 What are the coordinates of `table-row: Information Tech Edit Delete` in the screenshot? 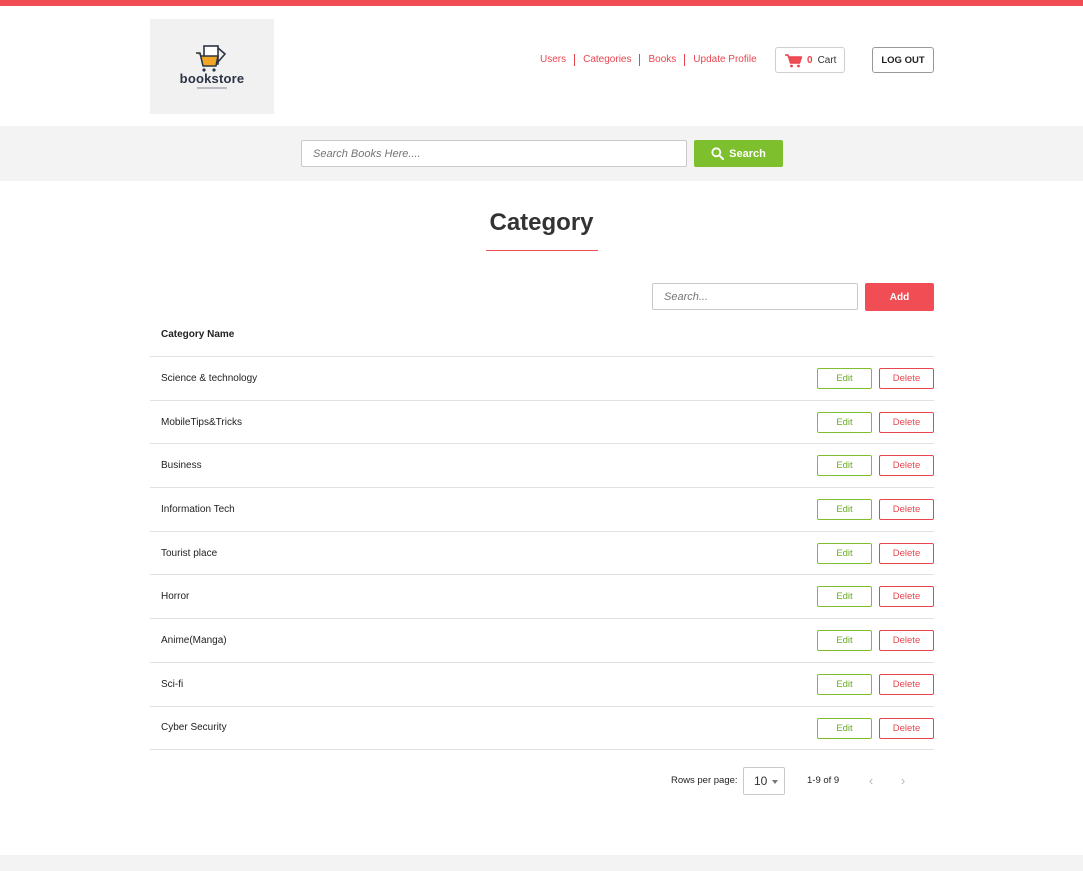 It's located at (542, 510).